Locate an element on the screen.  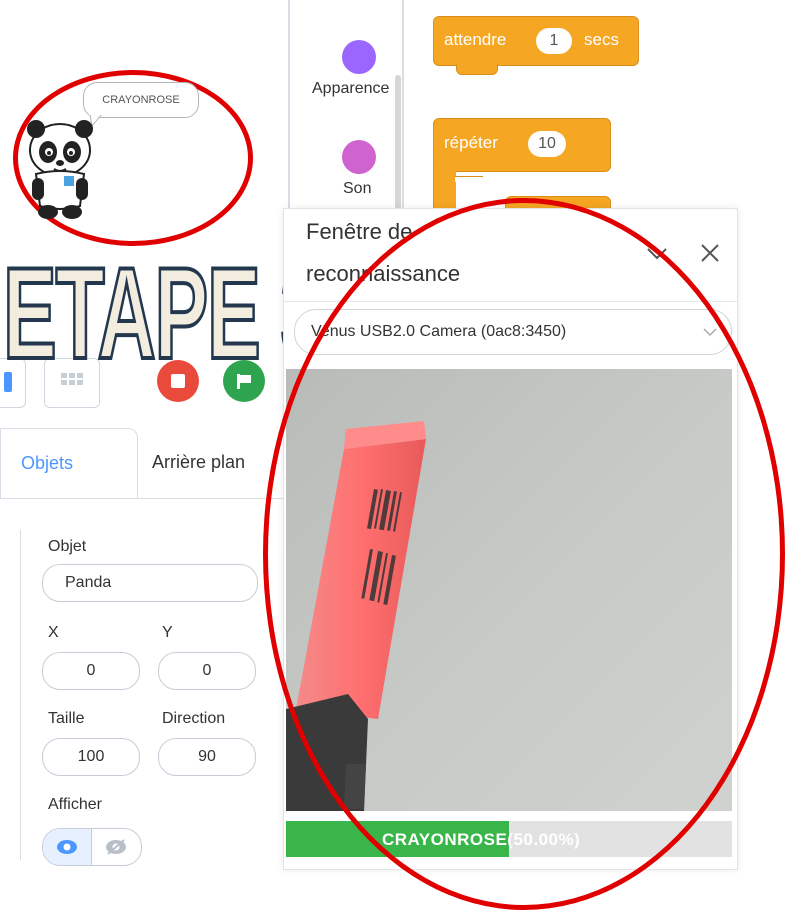
object-label: Objet is located at coordinates (67, 546).